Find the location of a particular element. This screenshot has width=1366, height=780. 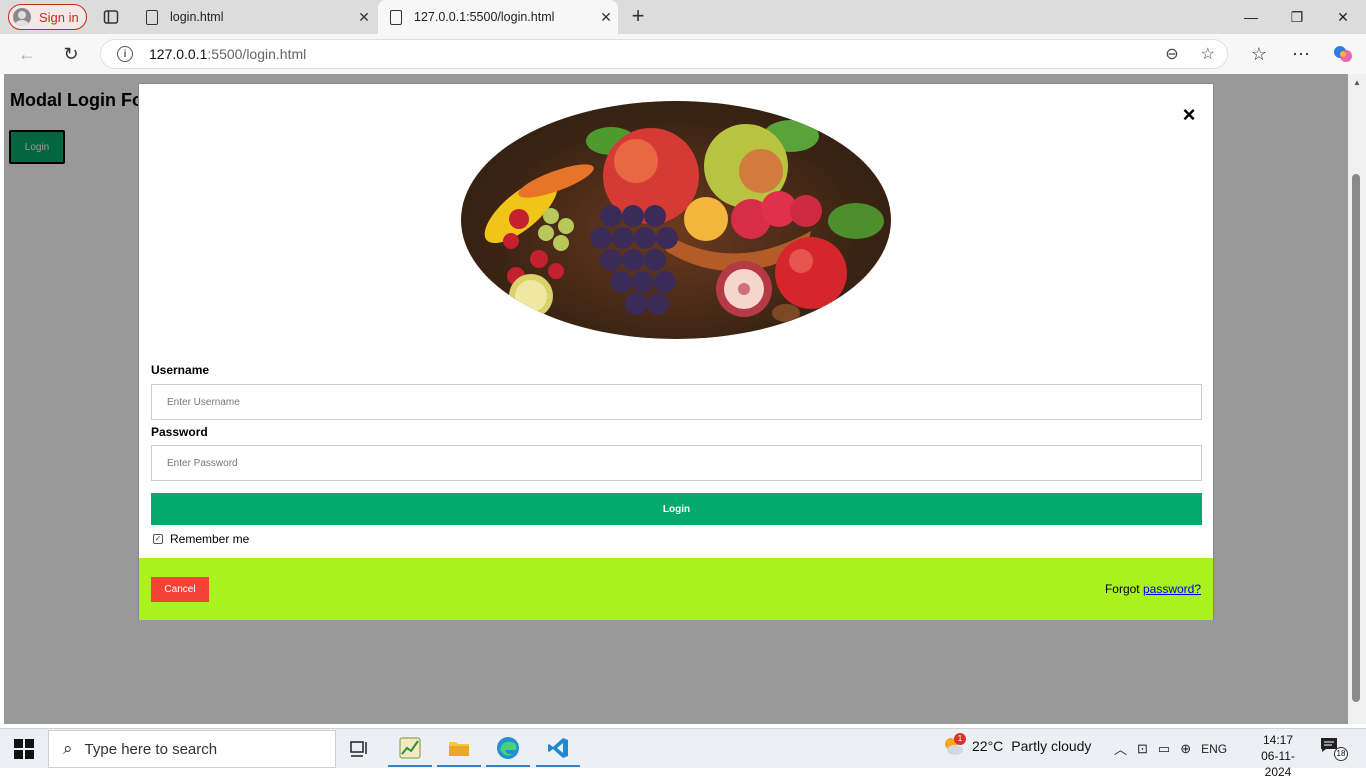

tab-title: 127.0.0.1:5500/login.html is located at coordinates (484, 17).